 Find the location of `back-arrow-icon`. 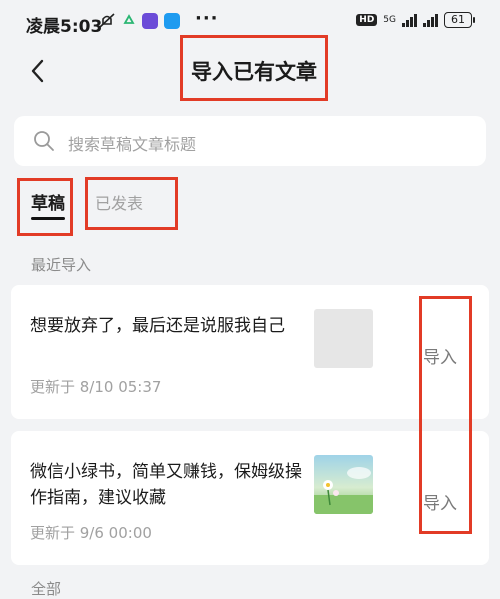

back-arrow-icon is located at coordinates (39, 71).